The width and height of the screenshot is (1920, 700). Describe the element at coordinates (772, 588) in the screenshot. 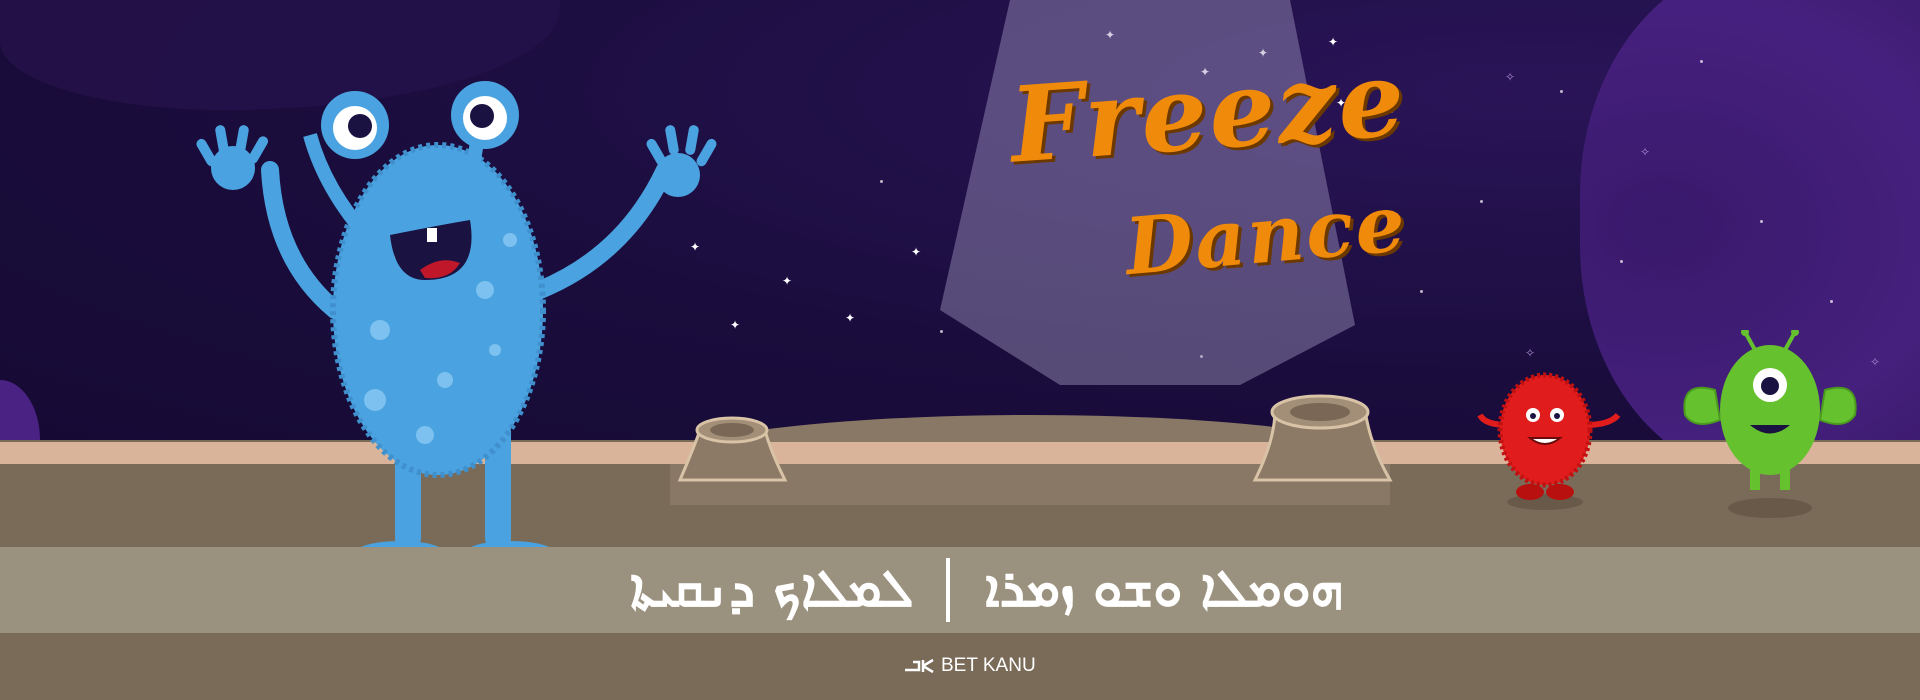

I see `subtitle-syriac-left: ܠܡܠܐܟ ܕܢܩܝܬܐ` at that location.